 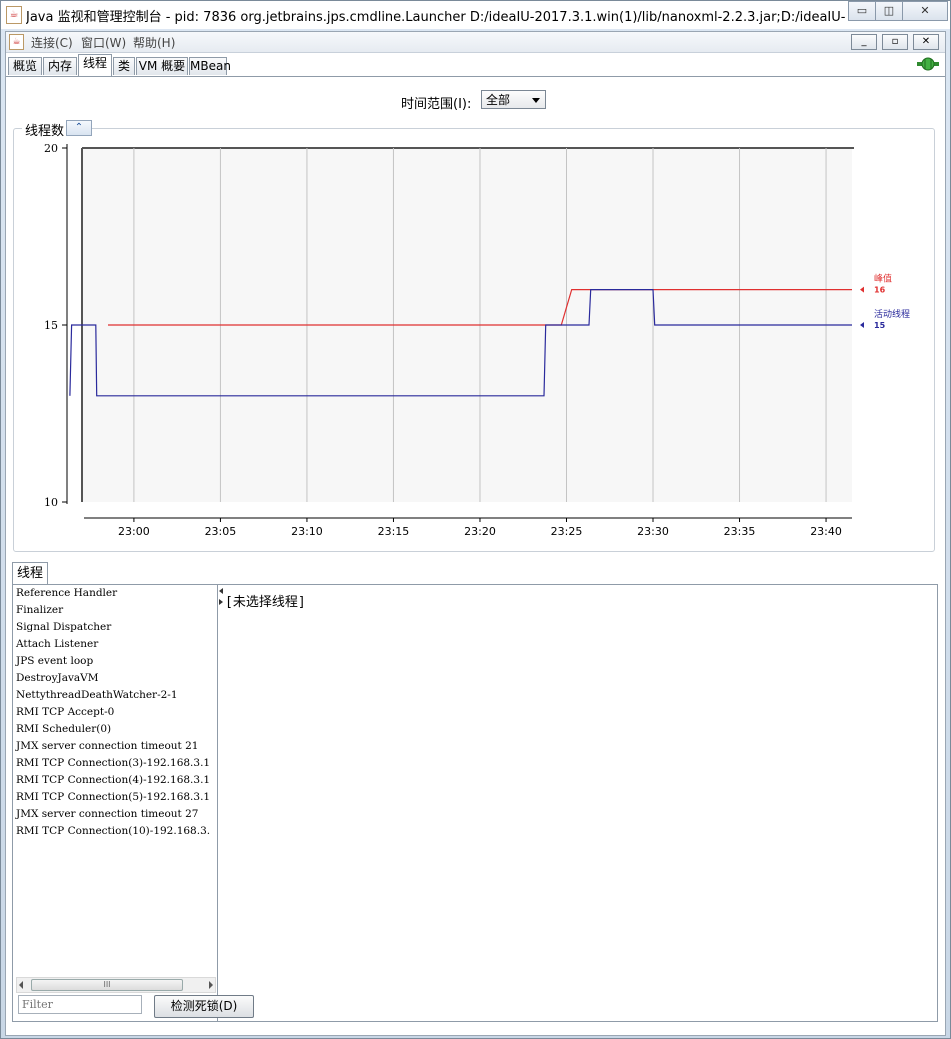 What do you see at coordinates (115, 729) in the screenshot?
I see `thread-list-item: RMI Scheduler(0)` at bounding box center [115, 729].